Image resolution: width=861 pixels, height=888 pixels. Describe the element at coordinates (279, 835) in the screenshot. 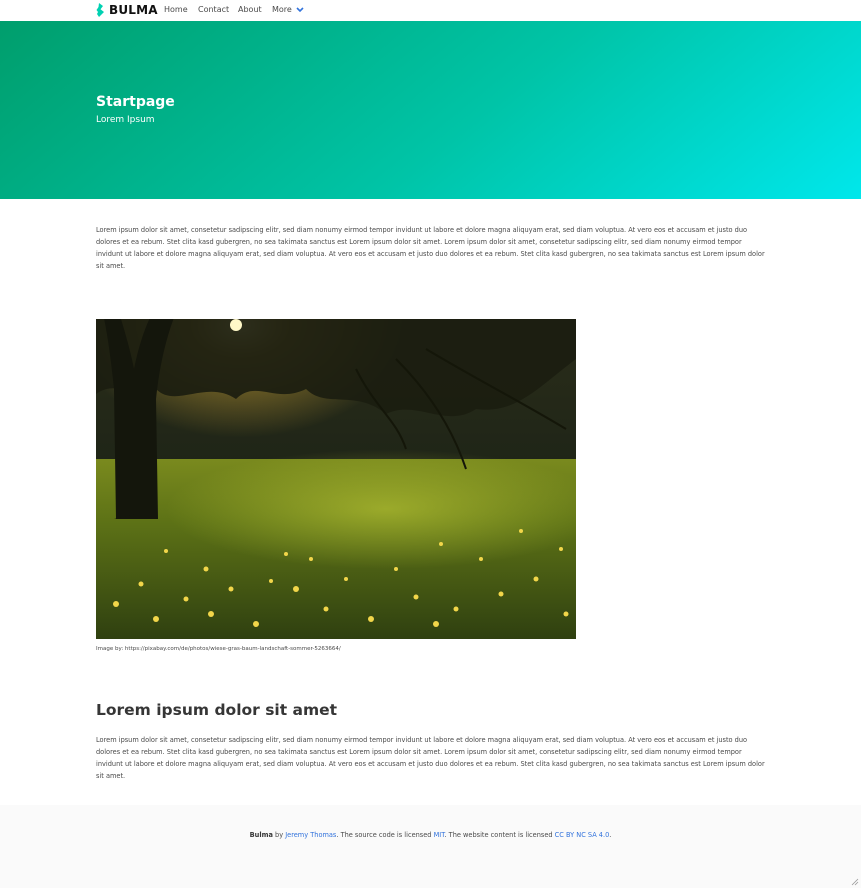

I see `footer-by: by` at that location.